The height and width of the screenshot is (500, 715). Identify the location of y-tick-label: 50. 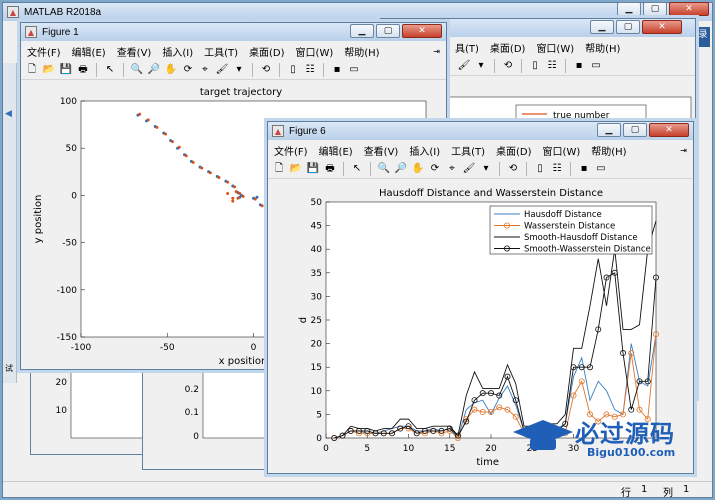
(72, 149).